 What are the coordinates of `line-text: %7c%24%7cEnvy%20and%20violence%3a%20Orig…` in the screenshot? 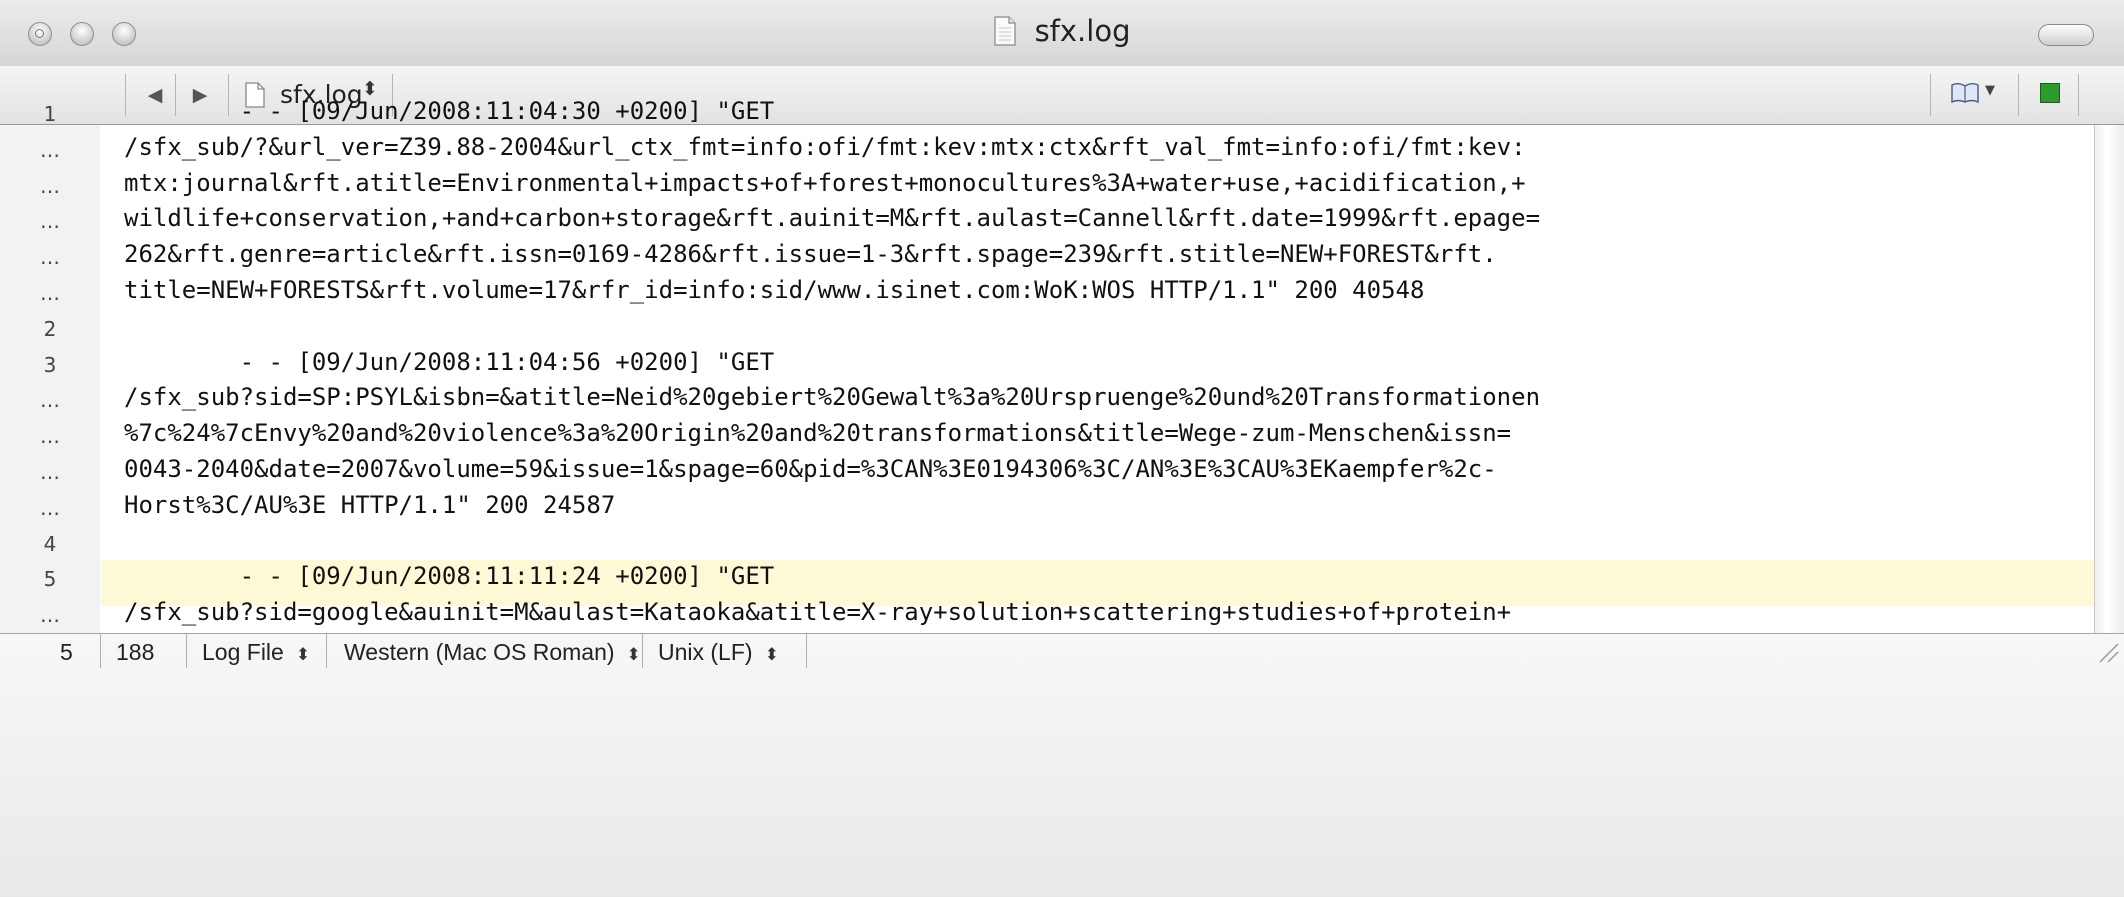 It's located at (818, 433).